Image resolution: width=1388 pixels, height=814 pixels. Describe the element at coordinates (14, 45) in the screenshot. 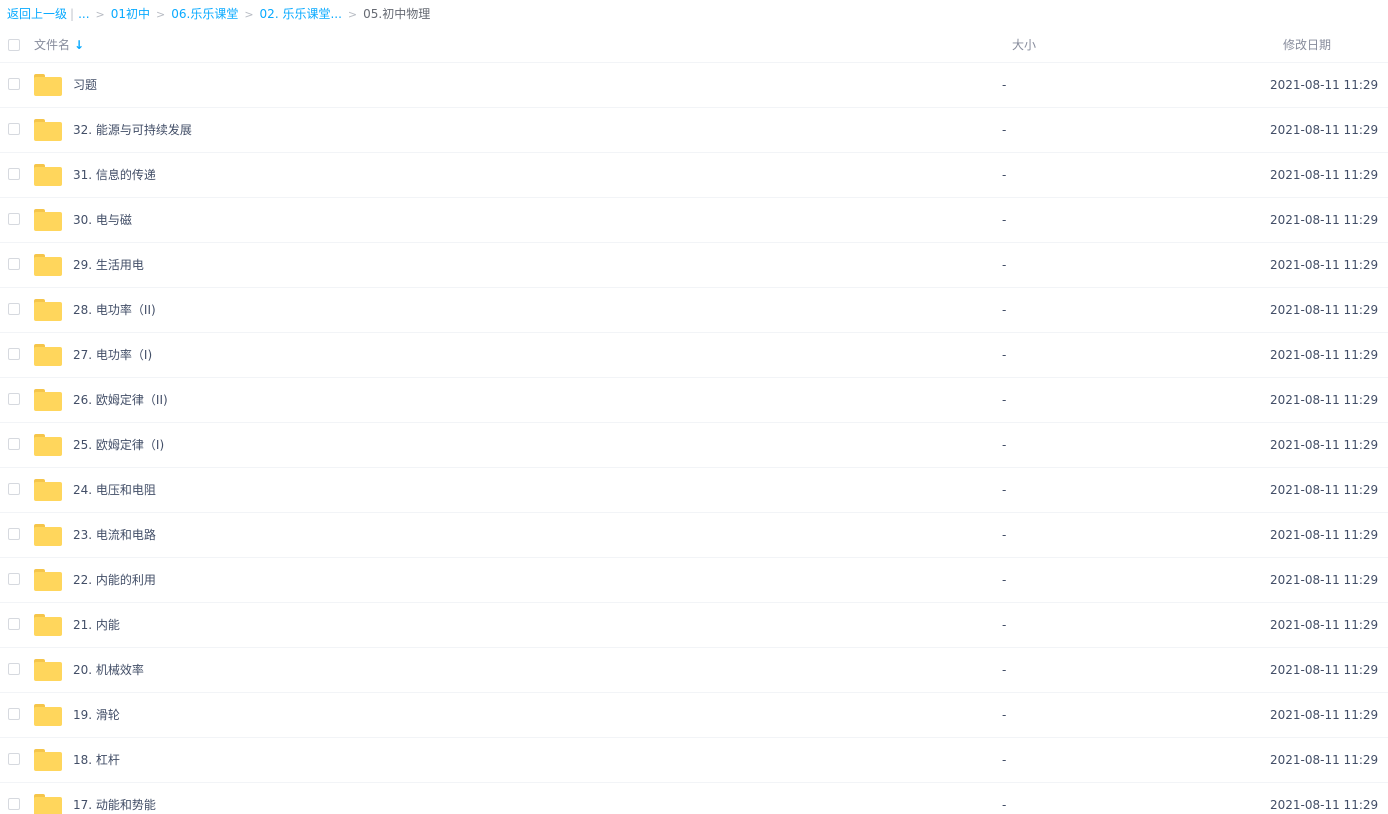

I see `select-all-checkbox` at that location.